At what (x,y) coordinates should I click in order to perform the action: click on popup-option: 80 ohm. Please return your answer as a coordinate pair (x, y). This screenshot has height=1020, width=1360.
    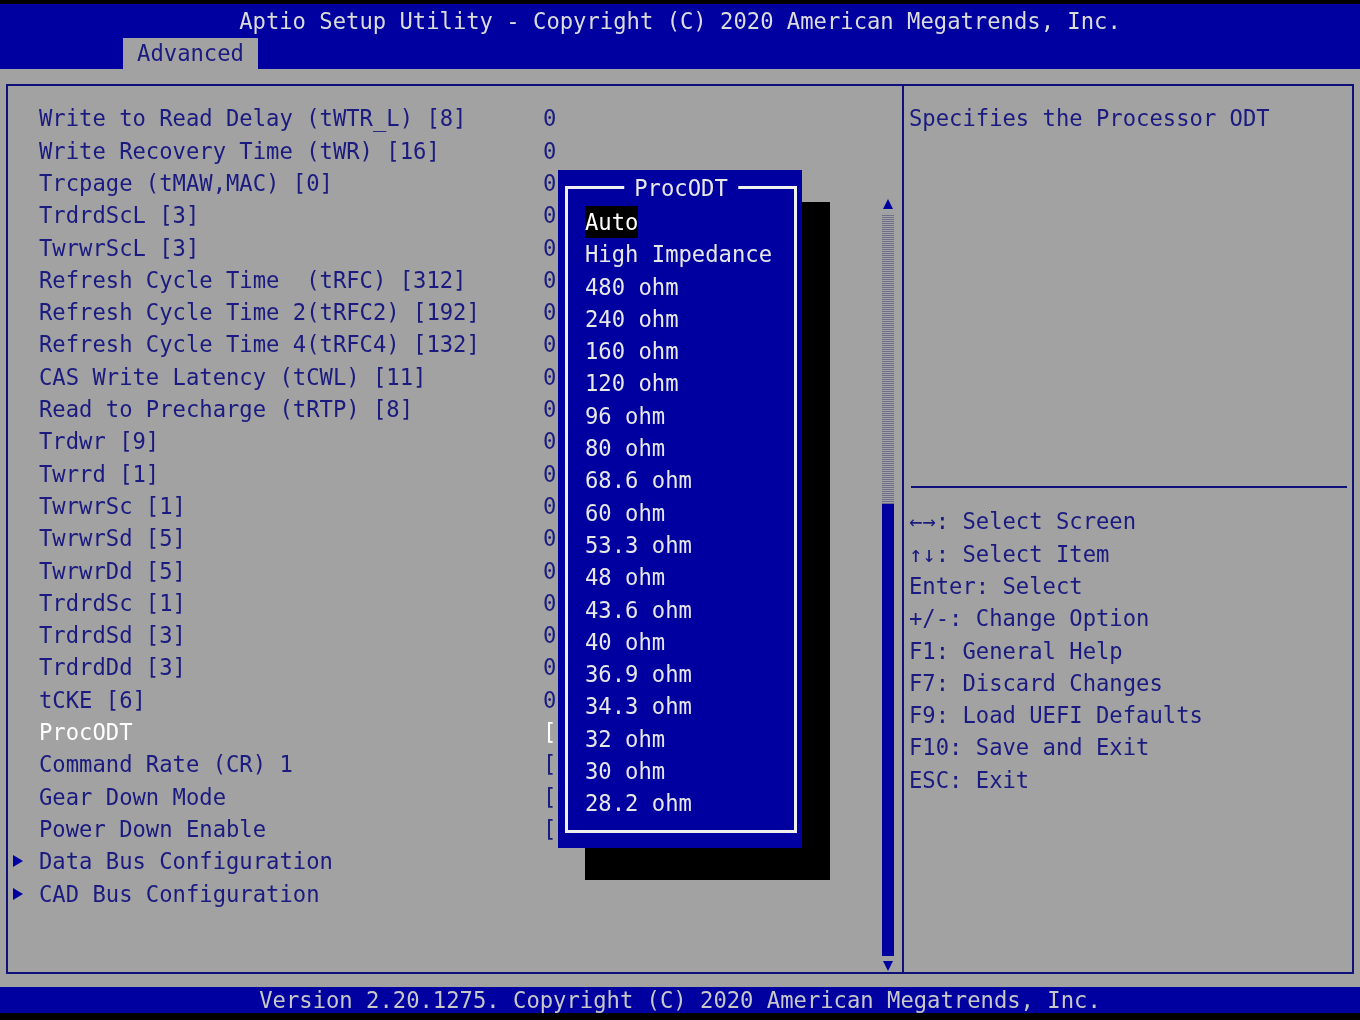
    Looking at the image, I should click on (625, 448).